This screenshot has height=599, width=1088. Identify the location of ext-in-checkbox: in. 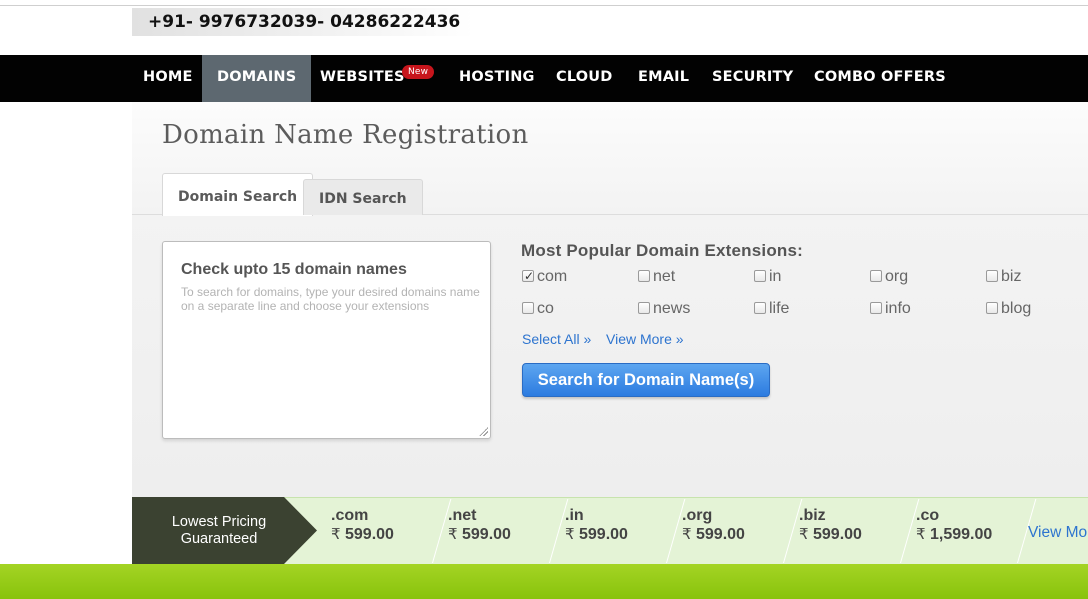
(767, 277).